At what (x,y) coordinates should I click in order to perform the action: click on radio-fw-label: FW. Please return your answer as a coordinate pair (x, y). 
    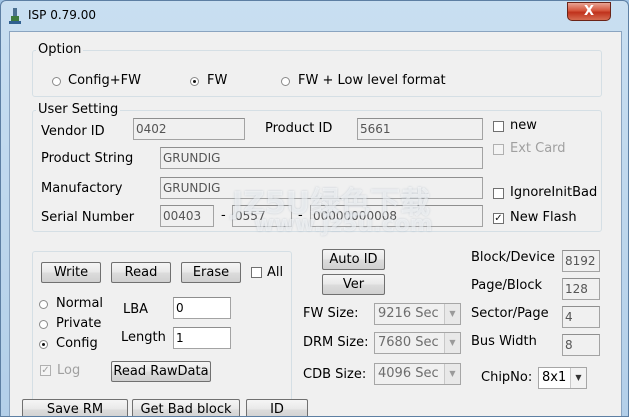
    Looking at the image, I should click on (217, 80).